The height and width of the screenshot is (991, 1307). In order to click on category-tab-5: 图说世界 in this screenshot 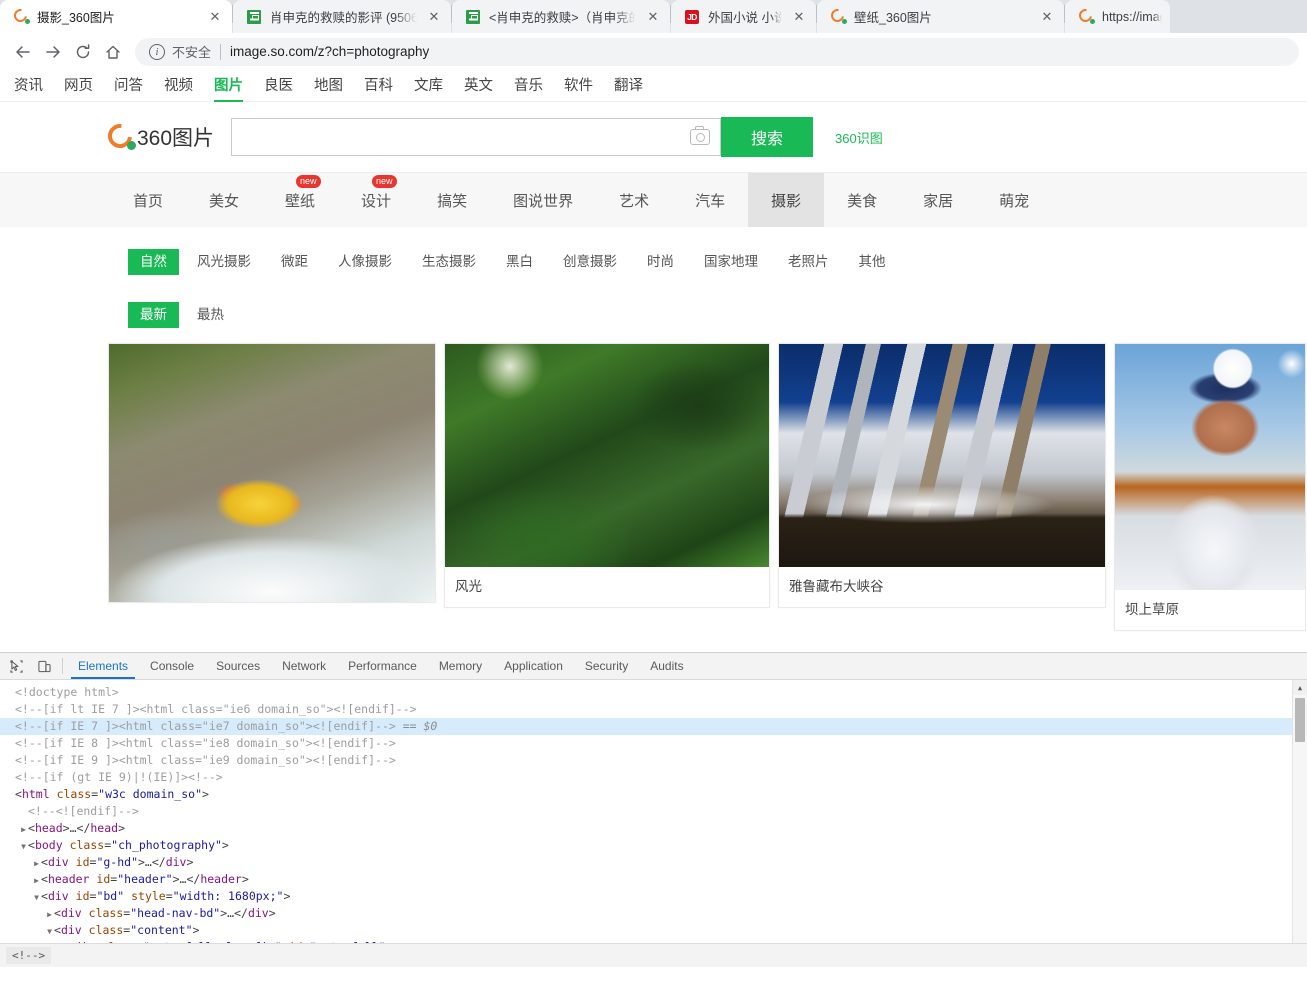, I will do `click(543, 200)`.